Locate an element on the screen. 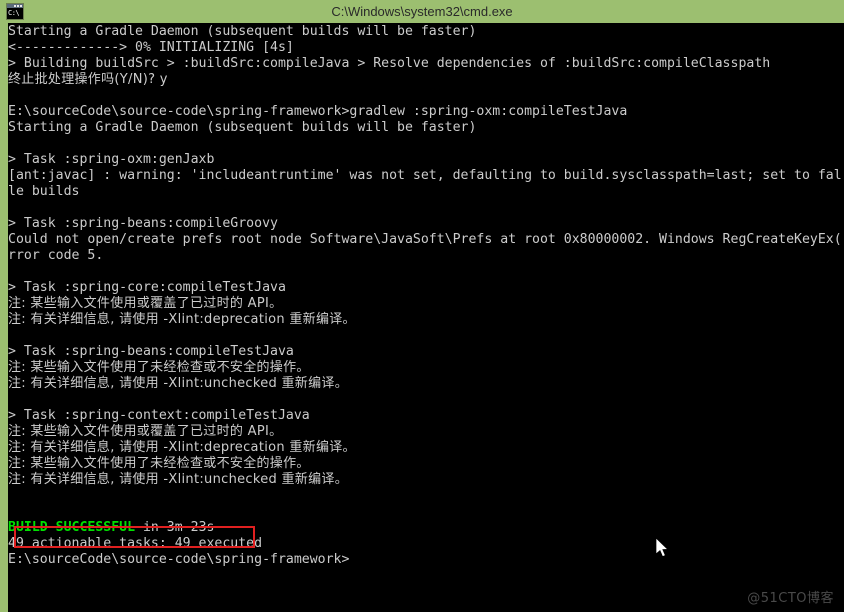 The height and width of the screenshot is (612, 844). title-bar: C:\ C:\Windows\system32\cmd.exe is located at coordinates (422, 11).